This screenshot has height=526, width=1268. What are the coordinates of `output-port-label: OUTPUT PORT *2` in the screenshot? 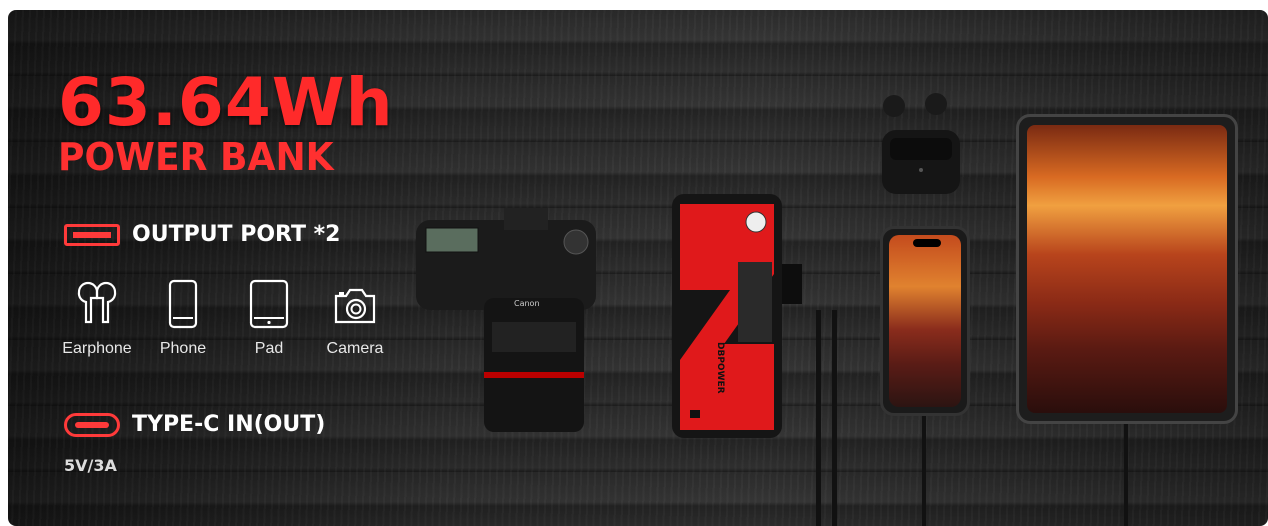 It's located at (236, 234).